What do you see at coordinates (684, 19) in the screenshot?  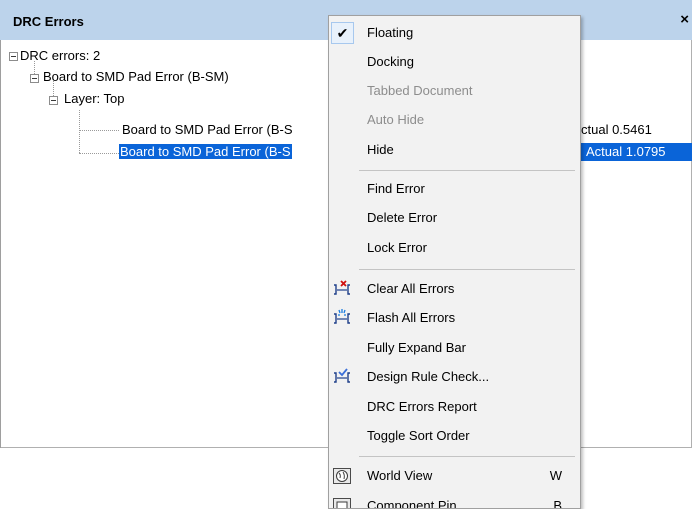 I see `close-icon: ×` at bounding box center [684, 19].